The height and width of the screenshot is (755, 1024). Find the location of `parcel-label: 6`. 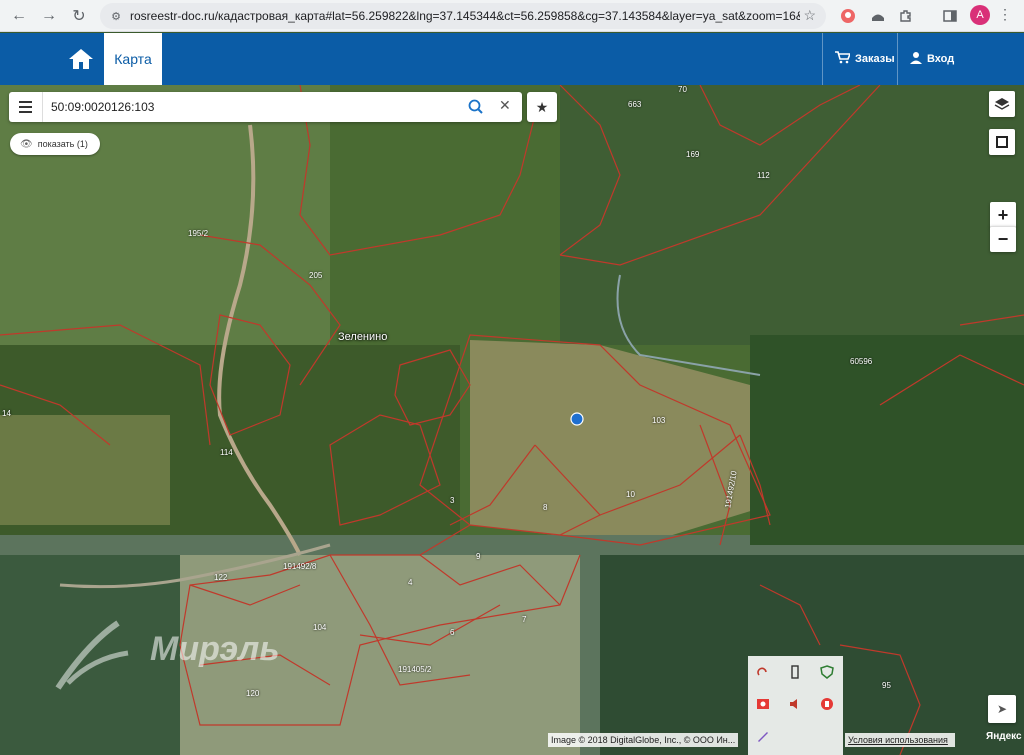

parcel-label: 6 is located at coordinates (452, 632).